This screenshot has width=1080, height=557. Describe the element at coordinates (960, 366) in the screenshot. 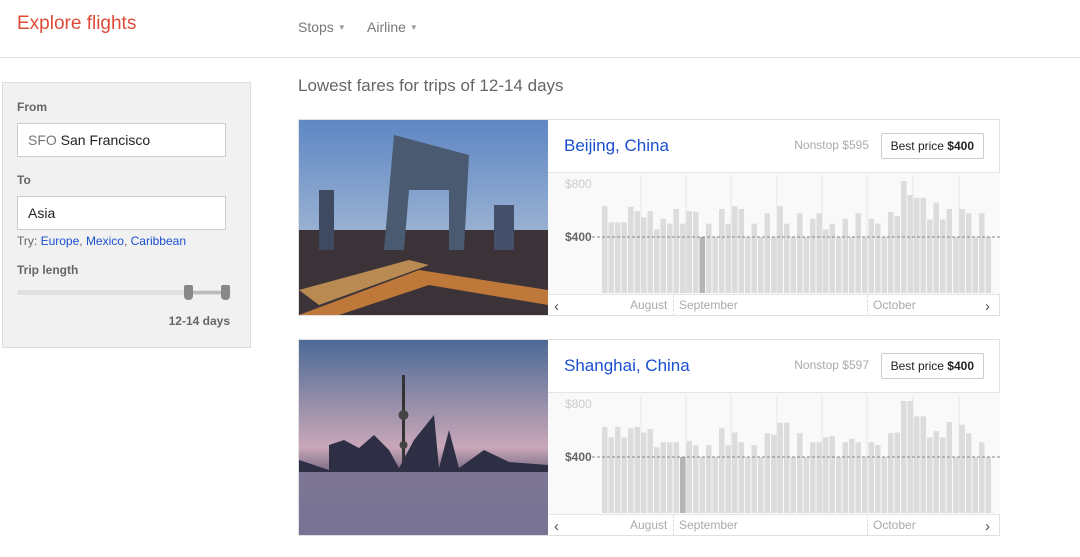

I see `best-price-value: $400` at that location.